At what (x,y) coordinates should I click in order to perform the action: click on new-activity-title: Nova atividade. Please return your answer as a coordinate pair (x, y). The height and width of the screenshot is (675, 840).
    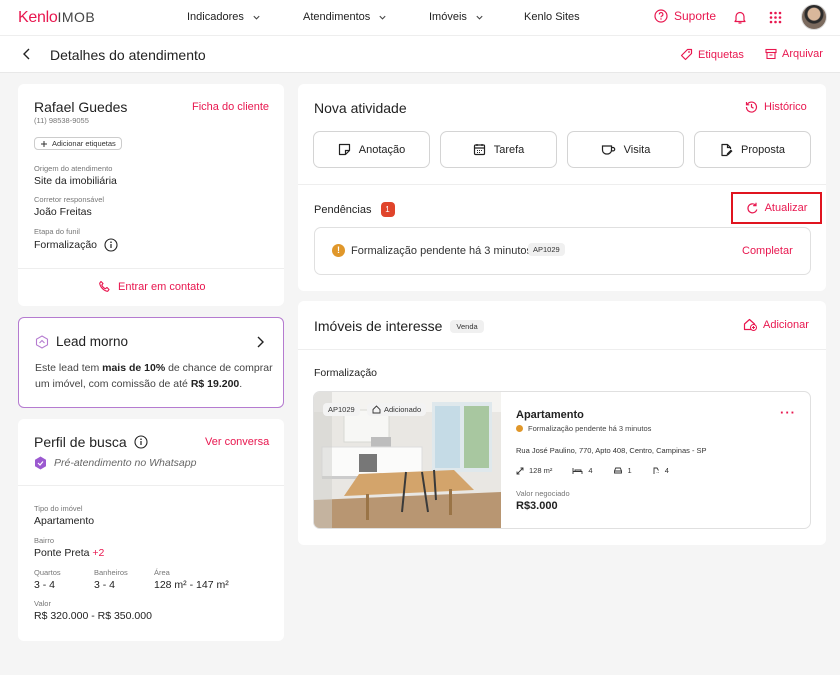
    Looking at the image, I should click on (360, 108).